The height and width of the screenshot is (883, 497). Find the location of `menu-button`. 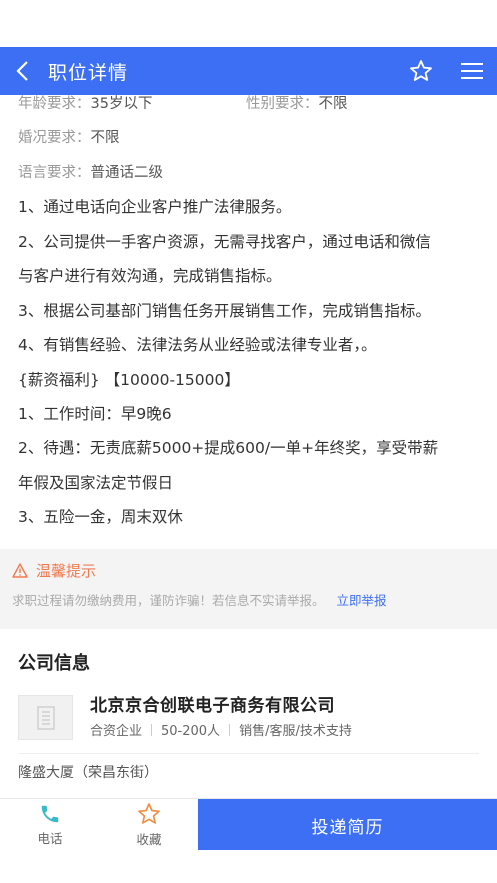

menu-button is located at coordinates (472, 71).